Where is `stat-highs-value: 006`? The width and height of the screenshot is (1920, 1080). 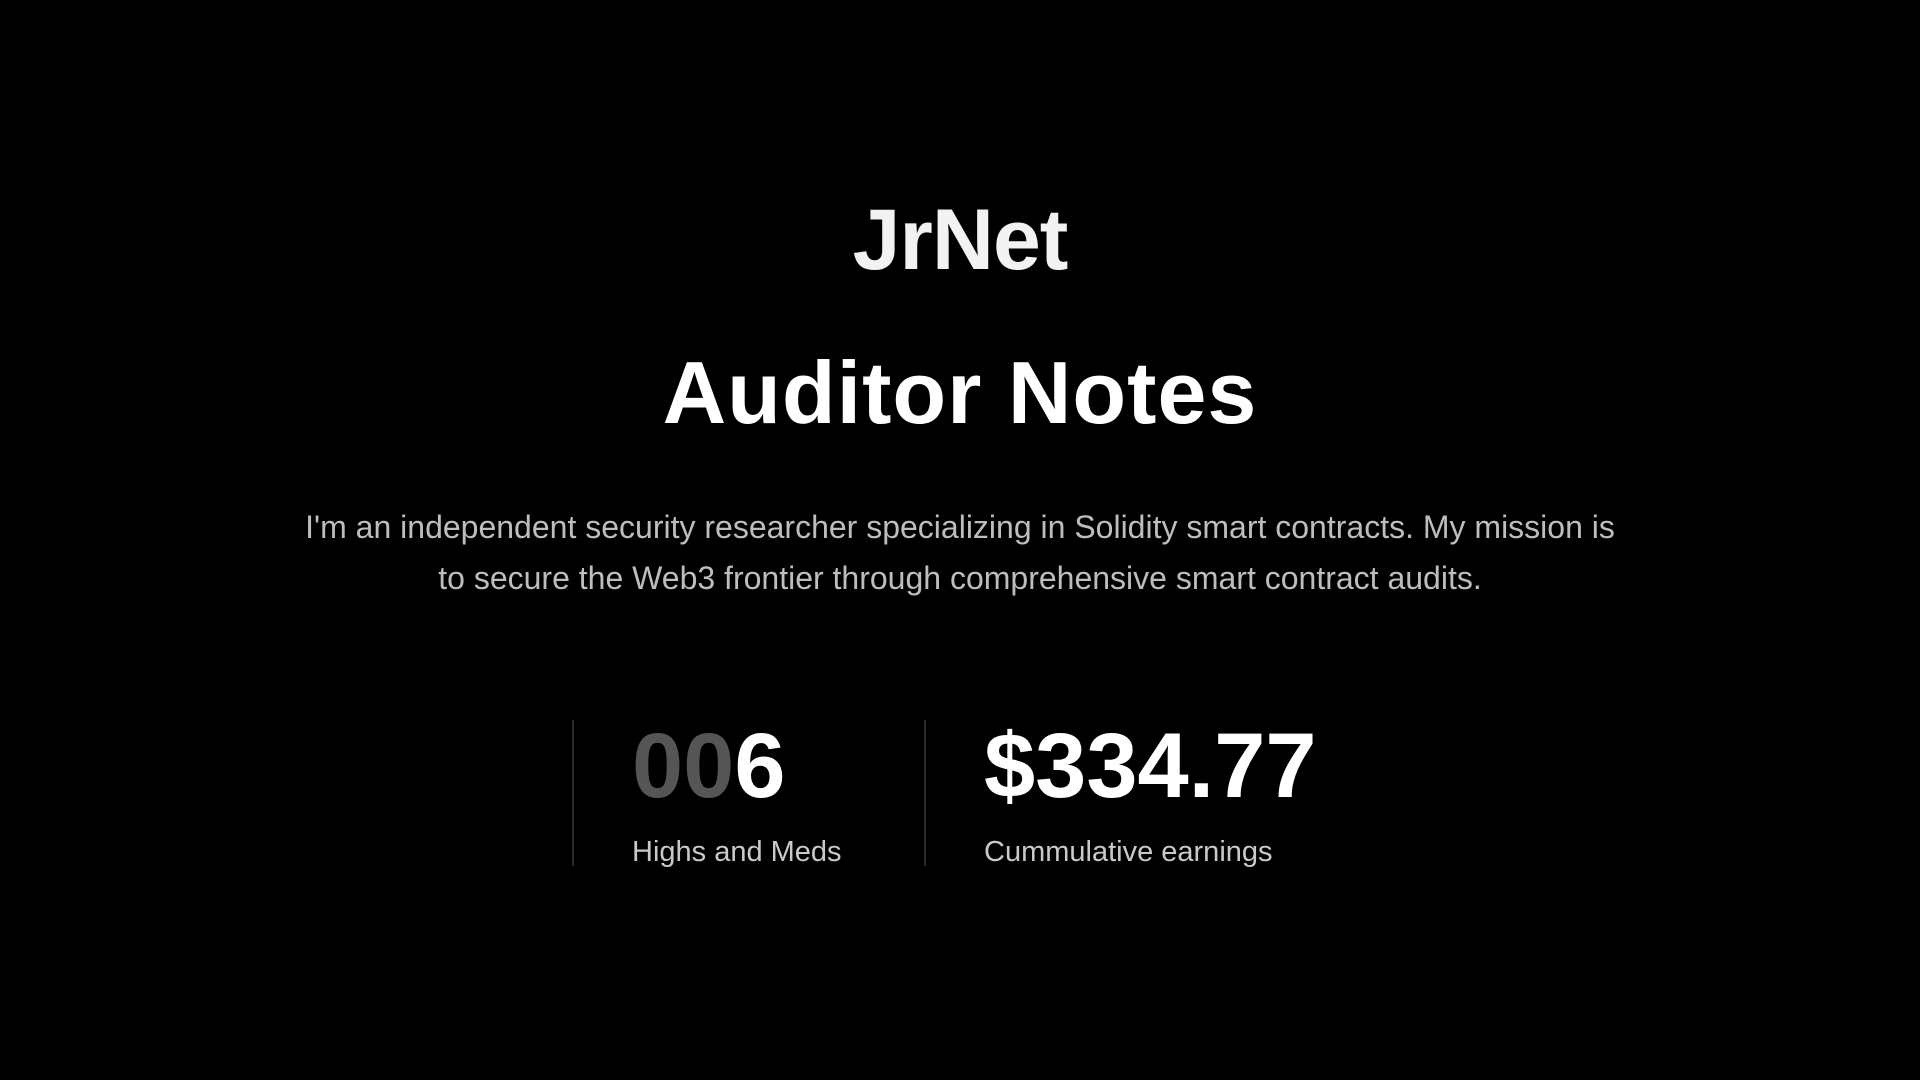 stat-highs-value: 006 is located at coordinates (778, 766).